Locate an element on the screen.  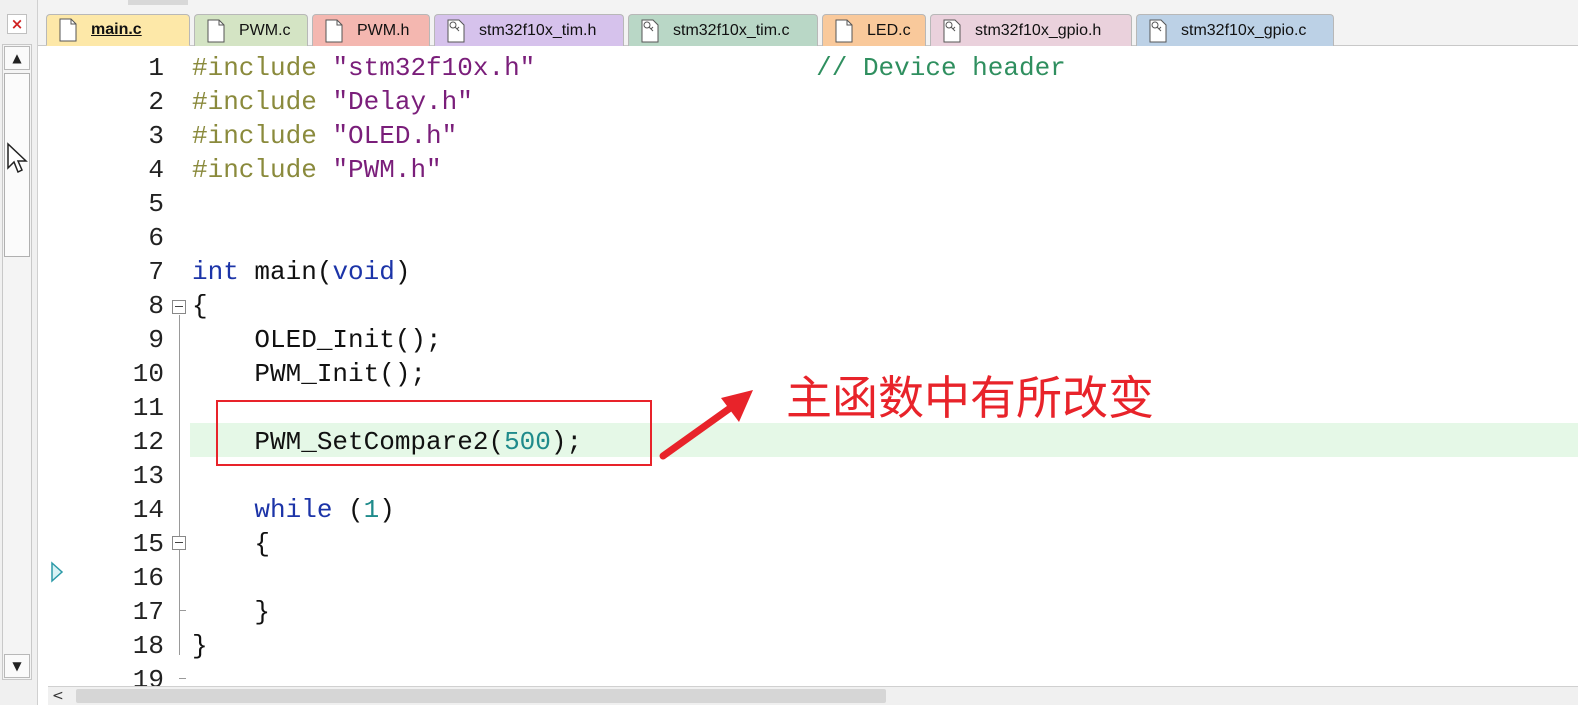
string-token: "Delay.h" is located at coordinates (402, 102).